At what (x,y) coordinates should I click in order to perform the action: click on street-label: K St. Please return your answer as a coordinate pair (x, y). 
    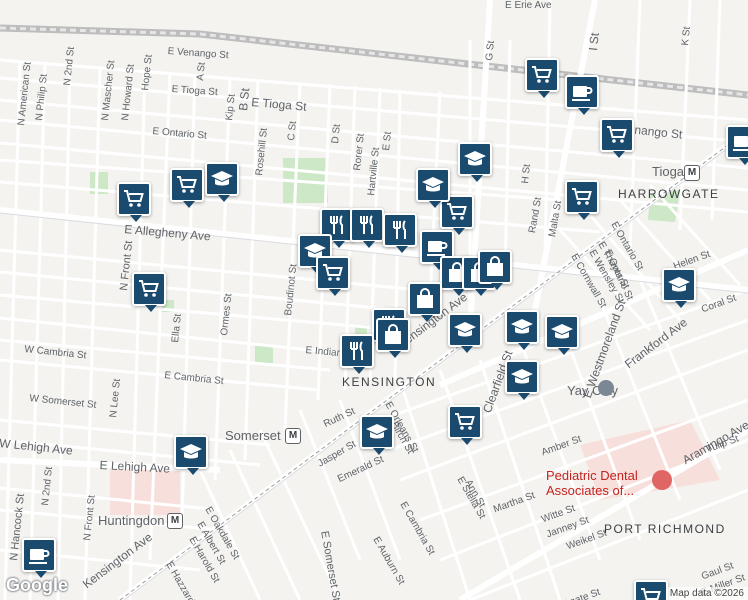
    Looking at the image, I should click on (686, 36).